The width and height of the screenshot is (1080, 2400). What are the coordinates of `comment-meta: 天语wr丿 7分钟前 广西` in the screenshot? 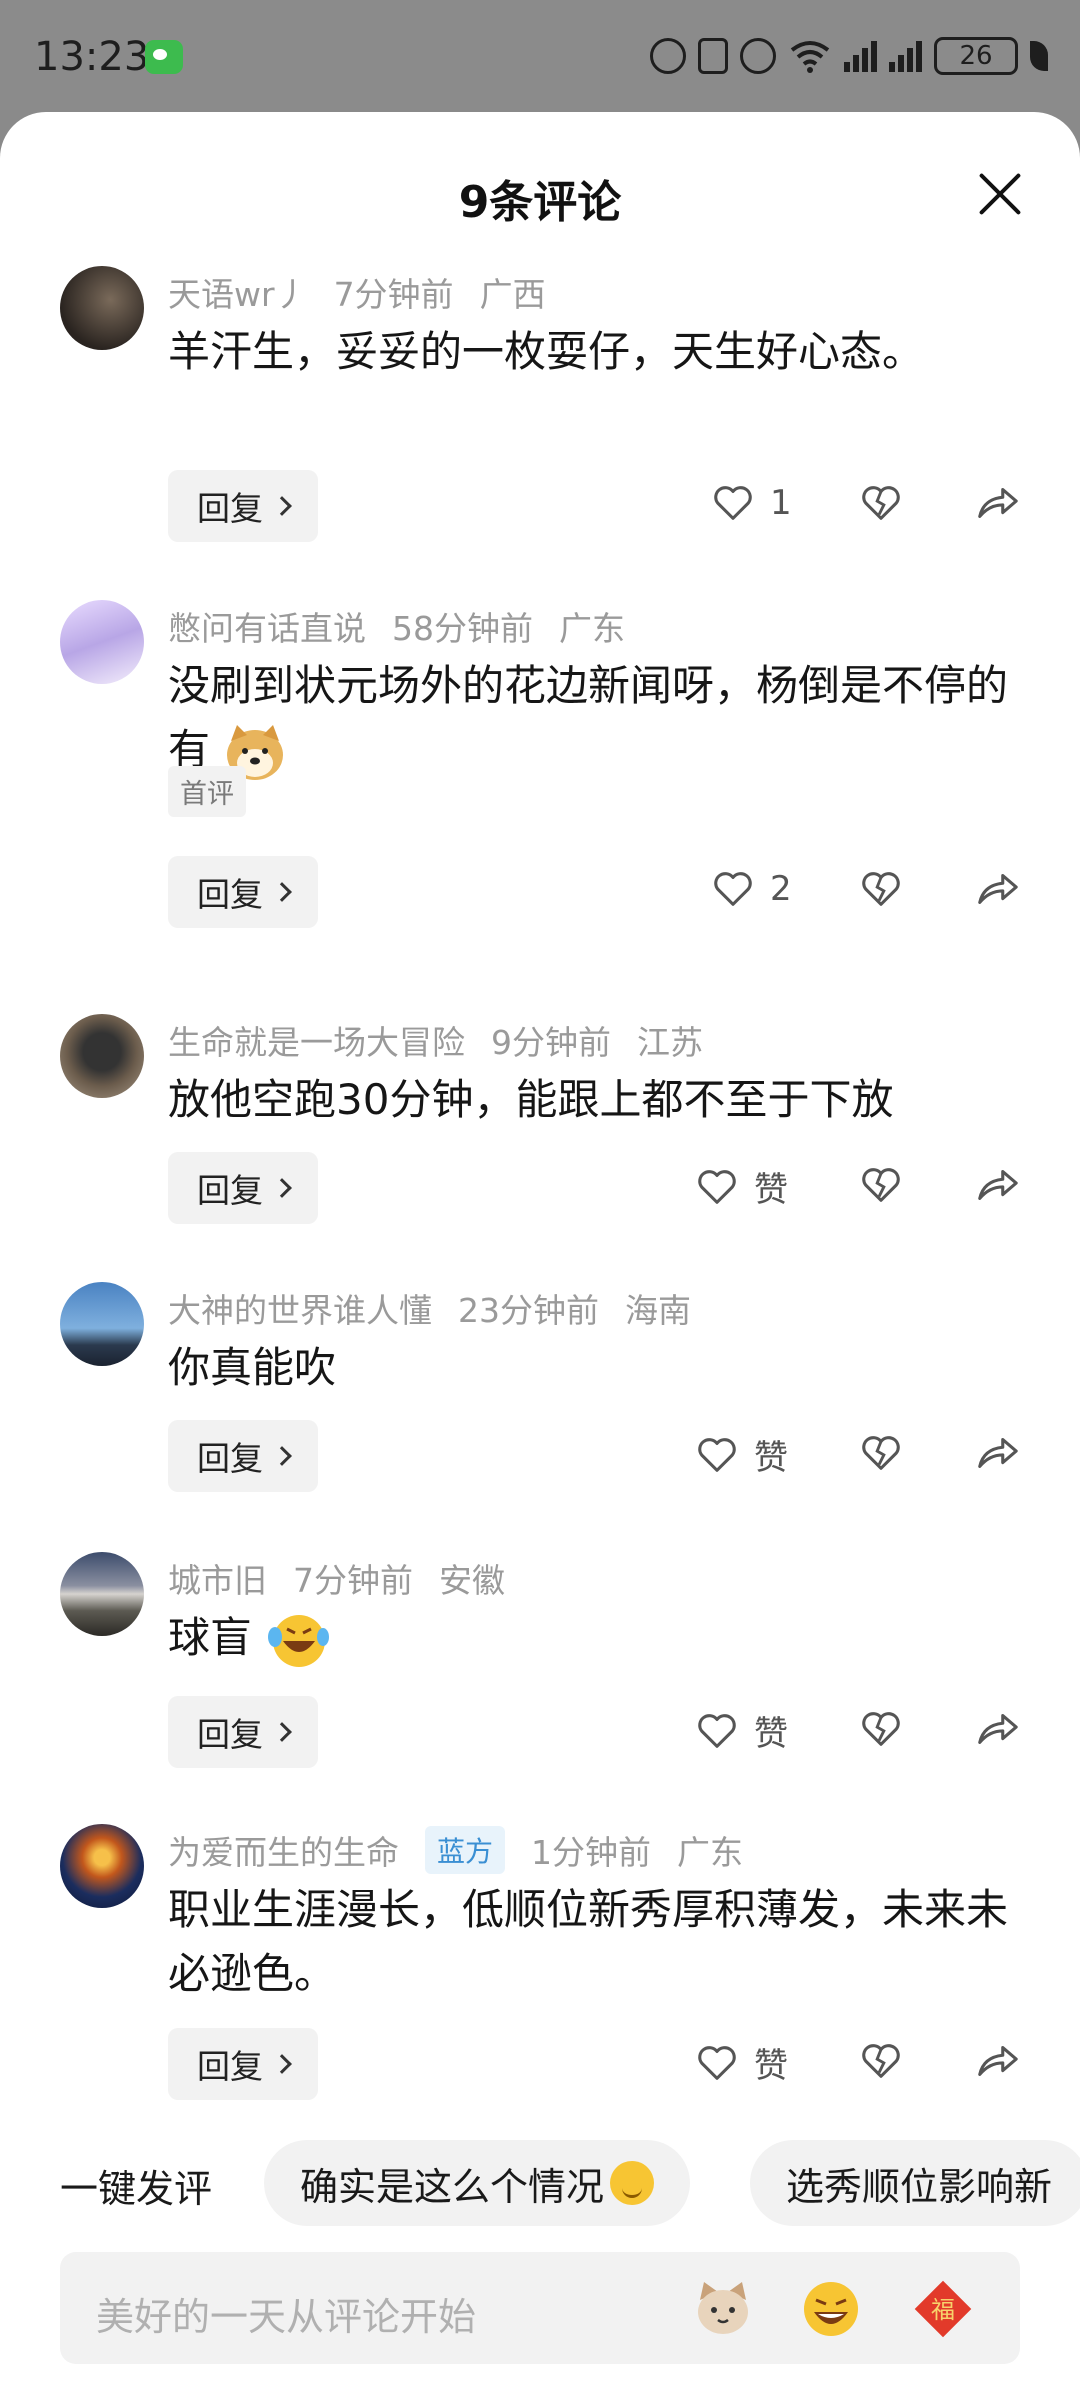 It's located at (357, 292).